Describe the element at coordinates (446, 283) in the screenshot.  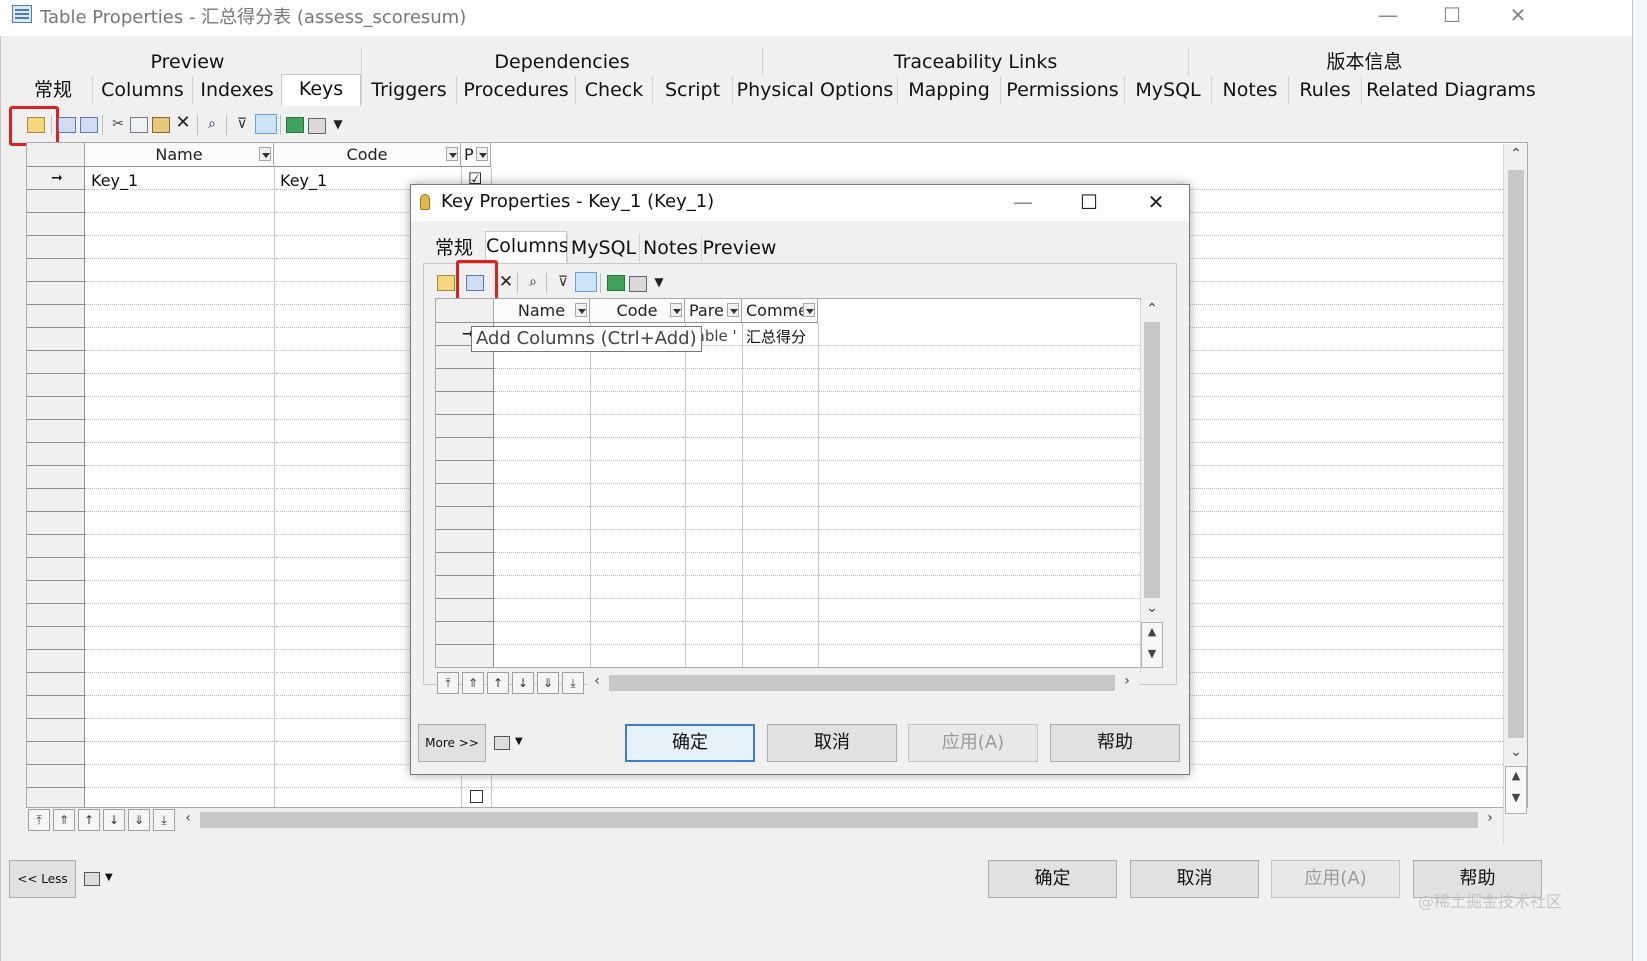
I see `properties-icon` at that location.